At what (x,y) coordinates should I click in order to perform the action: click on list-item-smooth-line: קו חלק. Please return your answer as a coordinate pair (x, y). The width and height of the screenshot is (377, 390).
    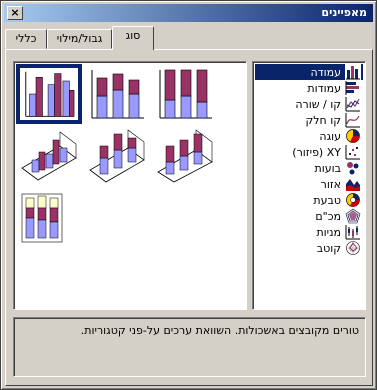
    Looking at the image, I should click on (309, 120).